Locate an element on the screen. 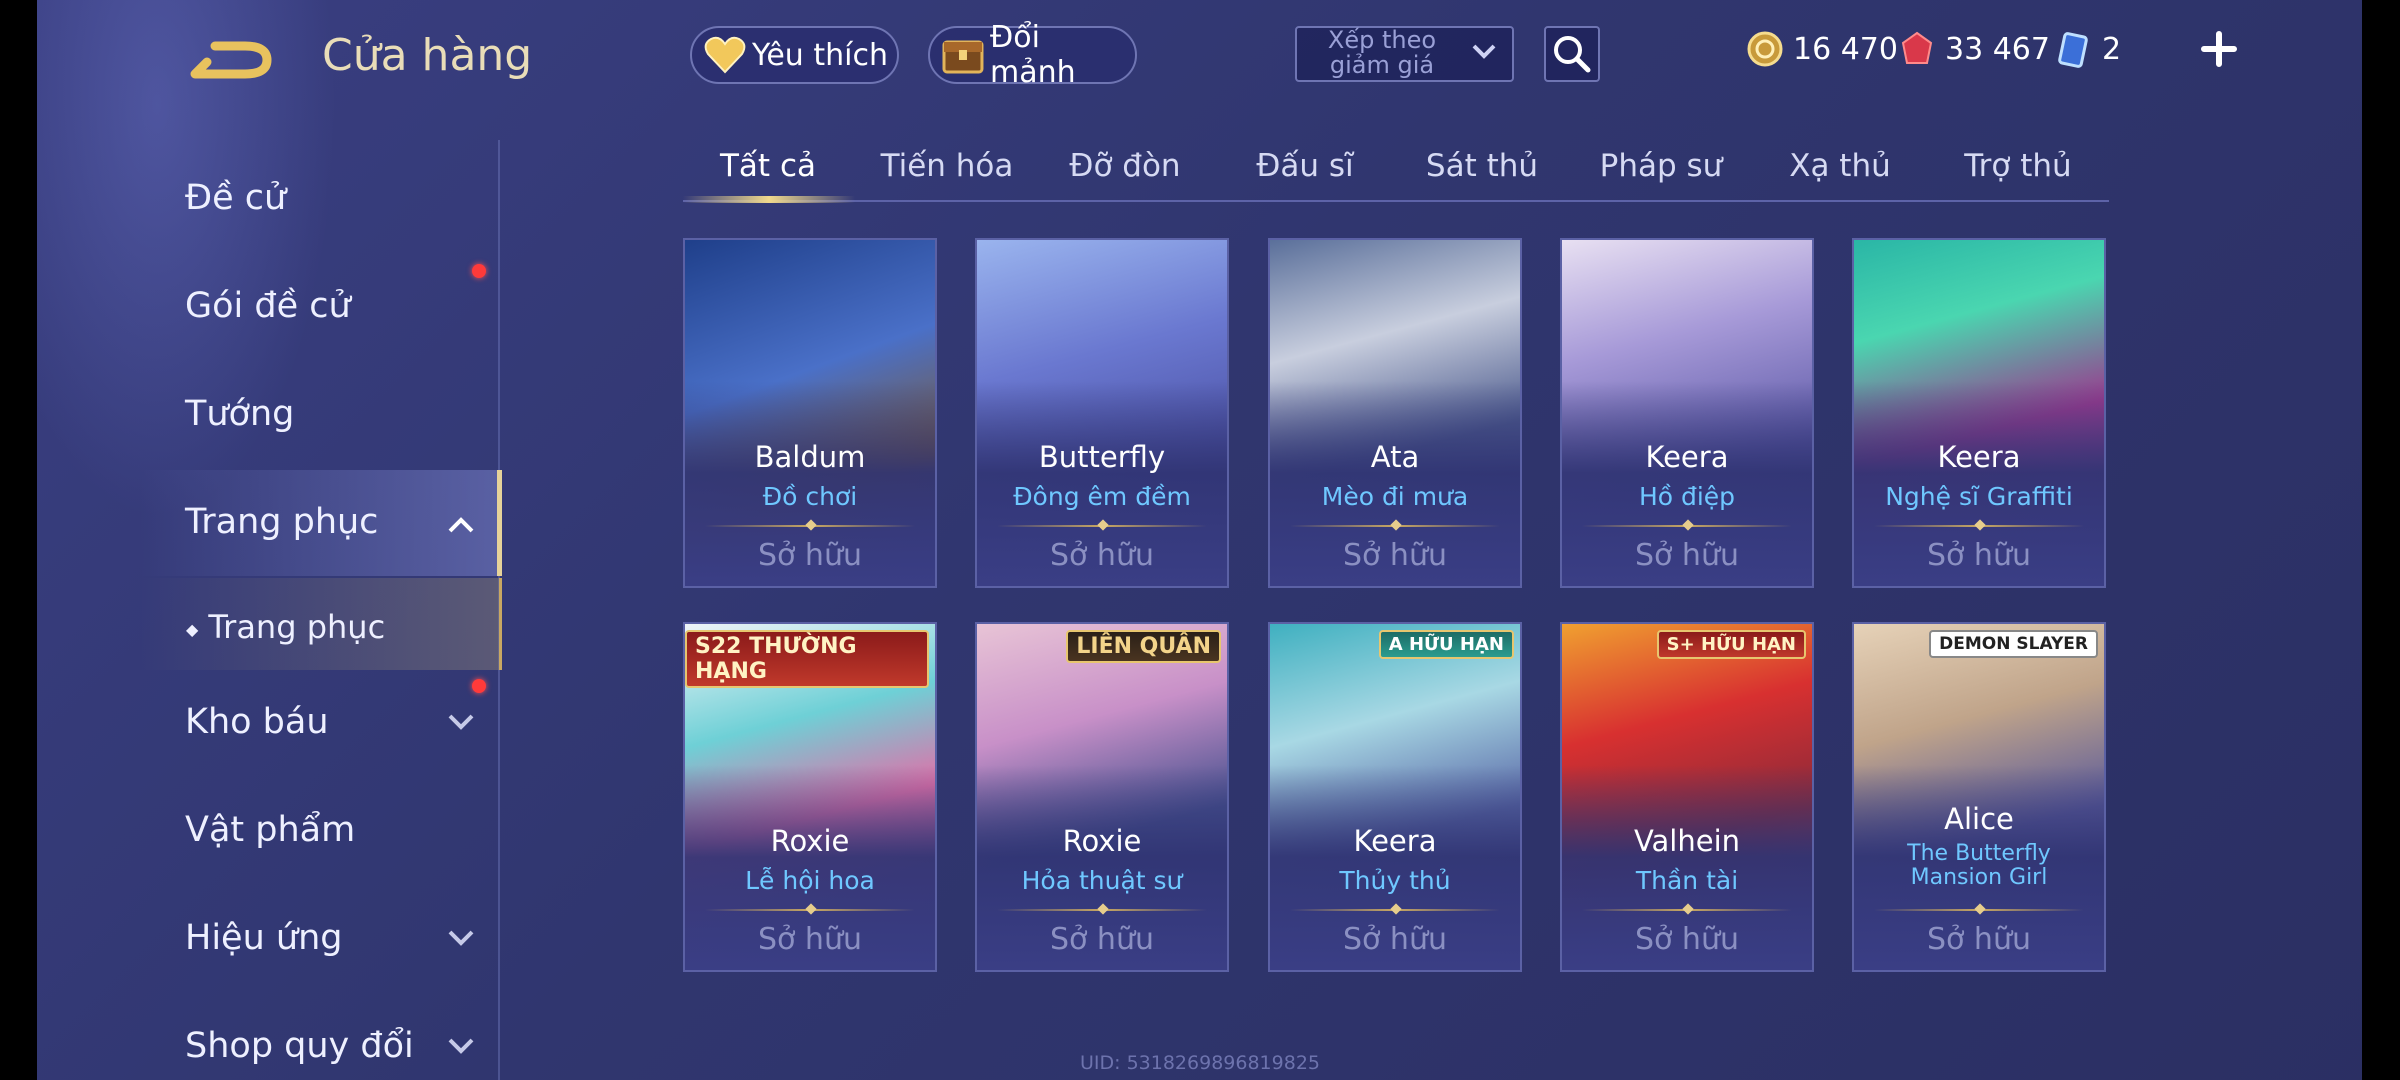 Image resolution: width=2400 pixels, height=1080 pixels. sort-dropdown: Xếp theo giảm giá is located at coordinates (1404, 54).